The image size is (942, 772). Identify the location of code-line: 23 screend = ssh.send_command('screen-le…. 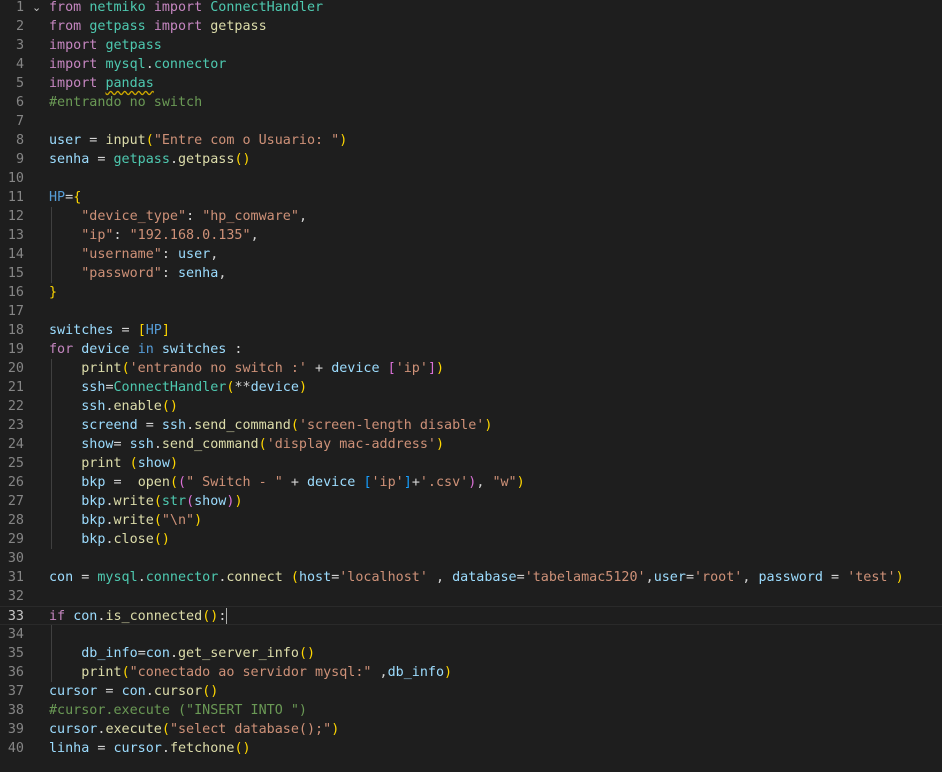
(471, 425).